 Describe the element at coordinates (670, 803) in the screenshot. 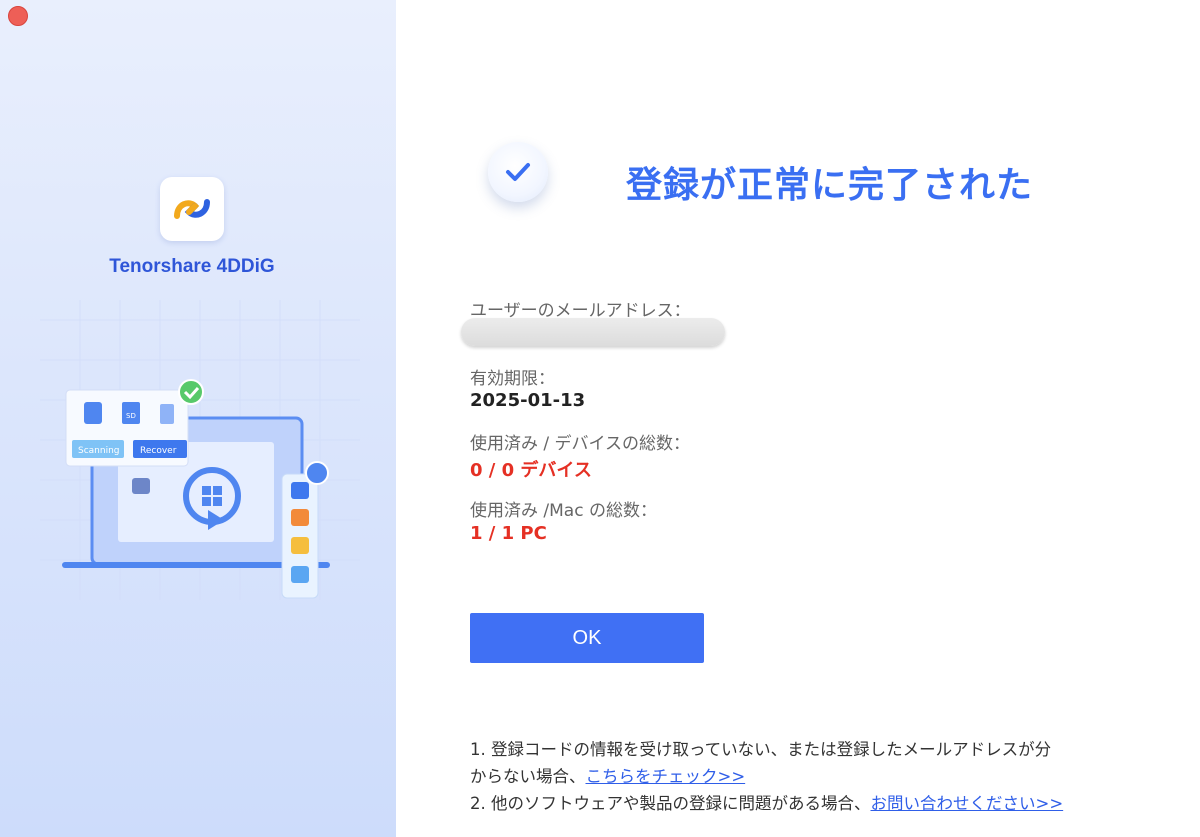

I see `note-line-3-text: 2. 他のソフトウェアや製品の登録に問題がある場合、` at that location.